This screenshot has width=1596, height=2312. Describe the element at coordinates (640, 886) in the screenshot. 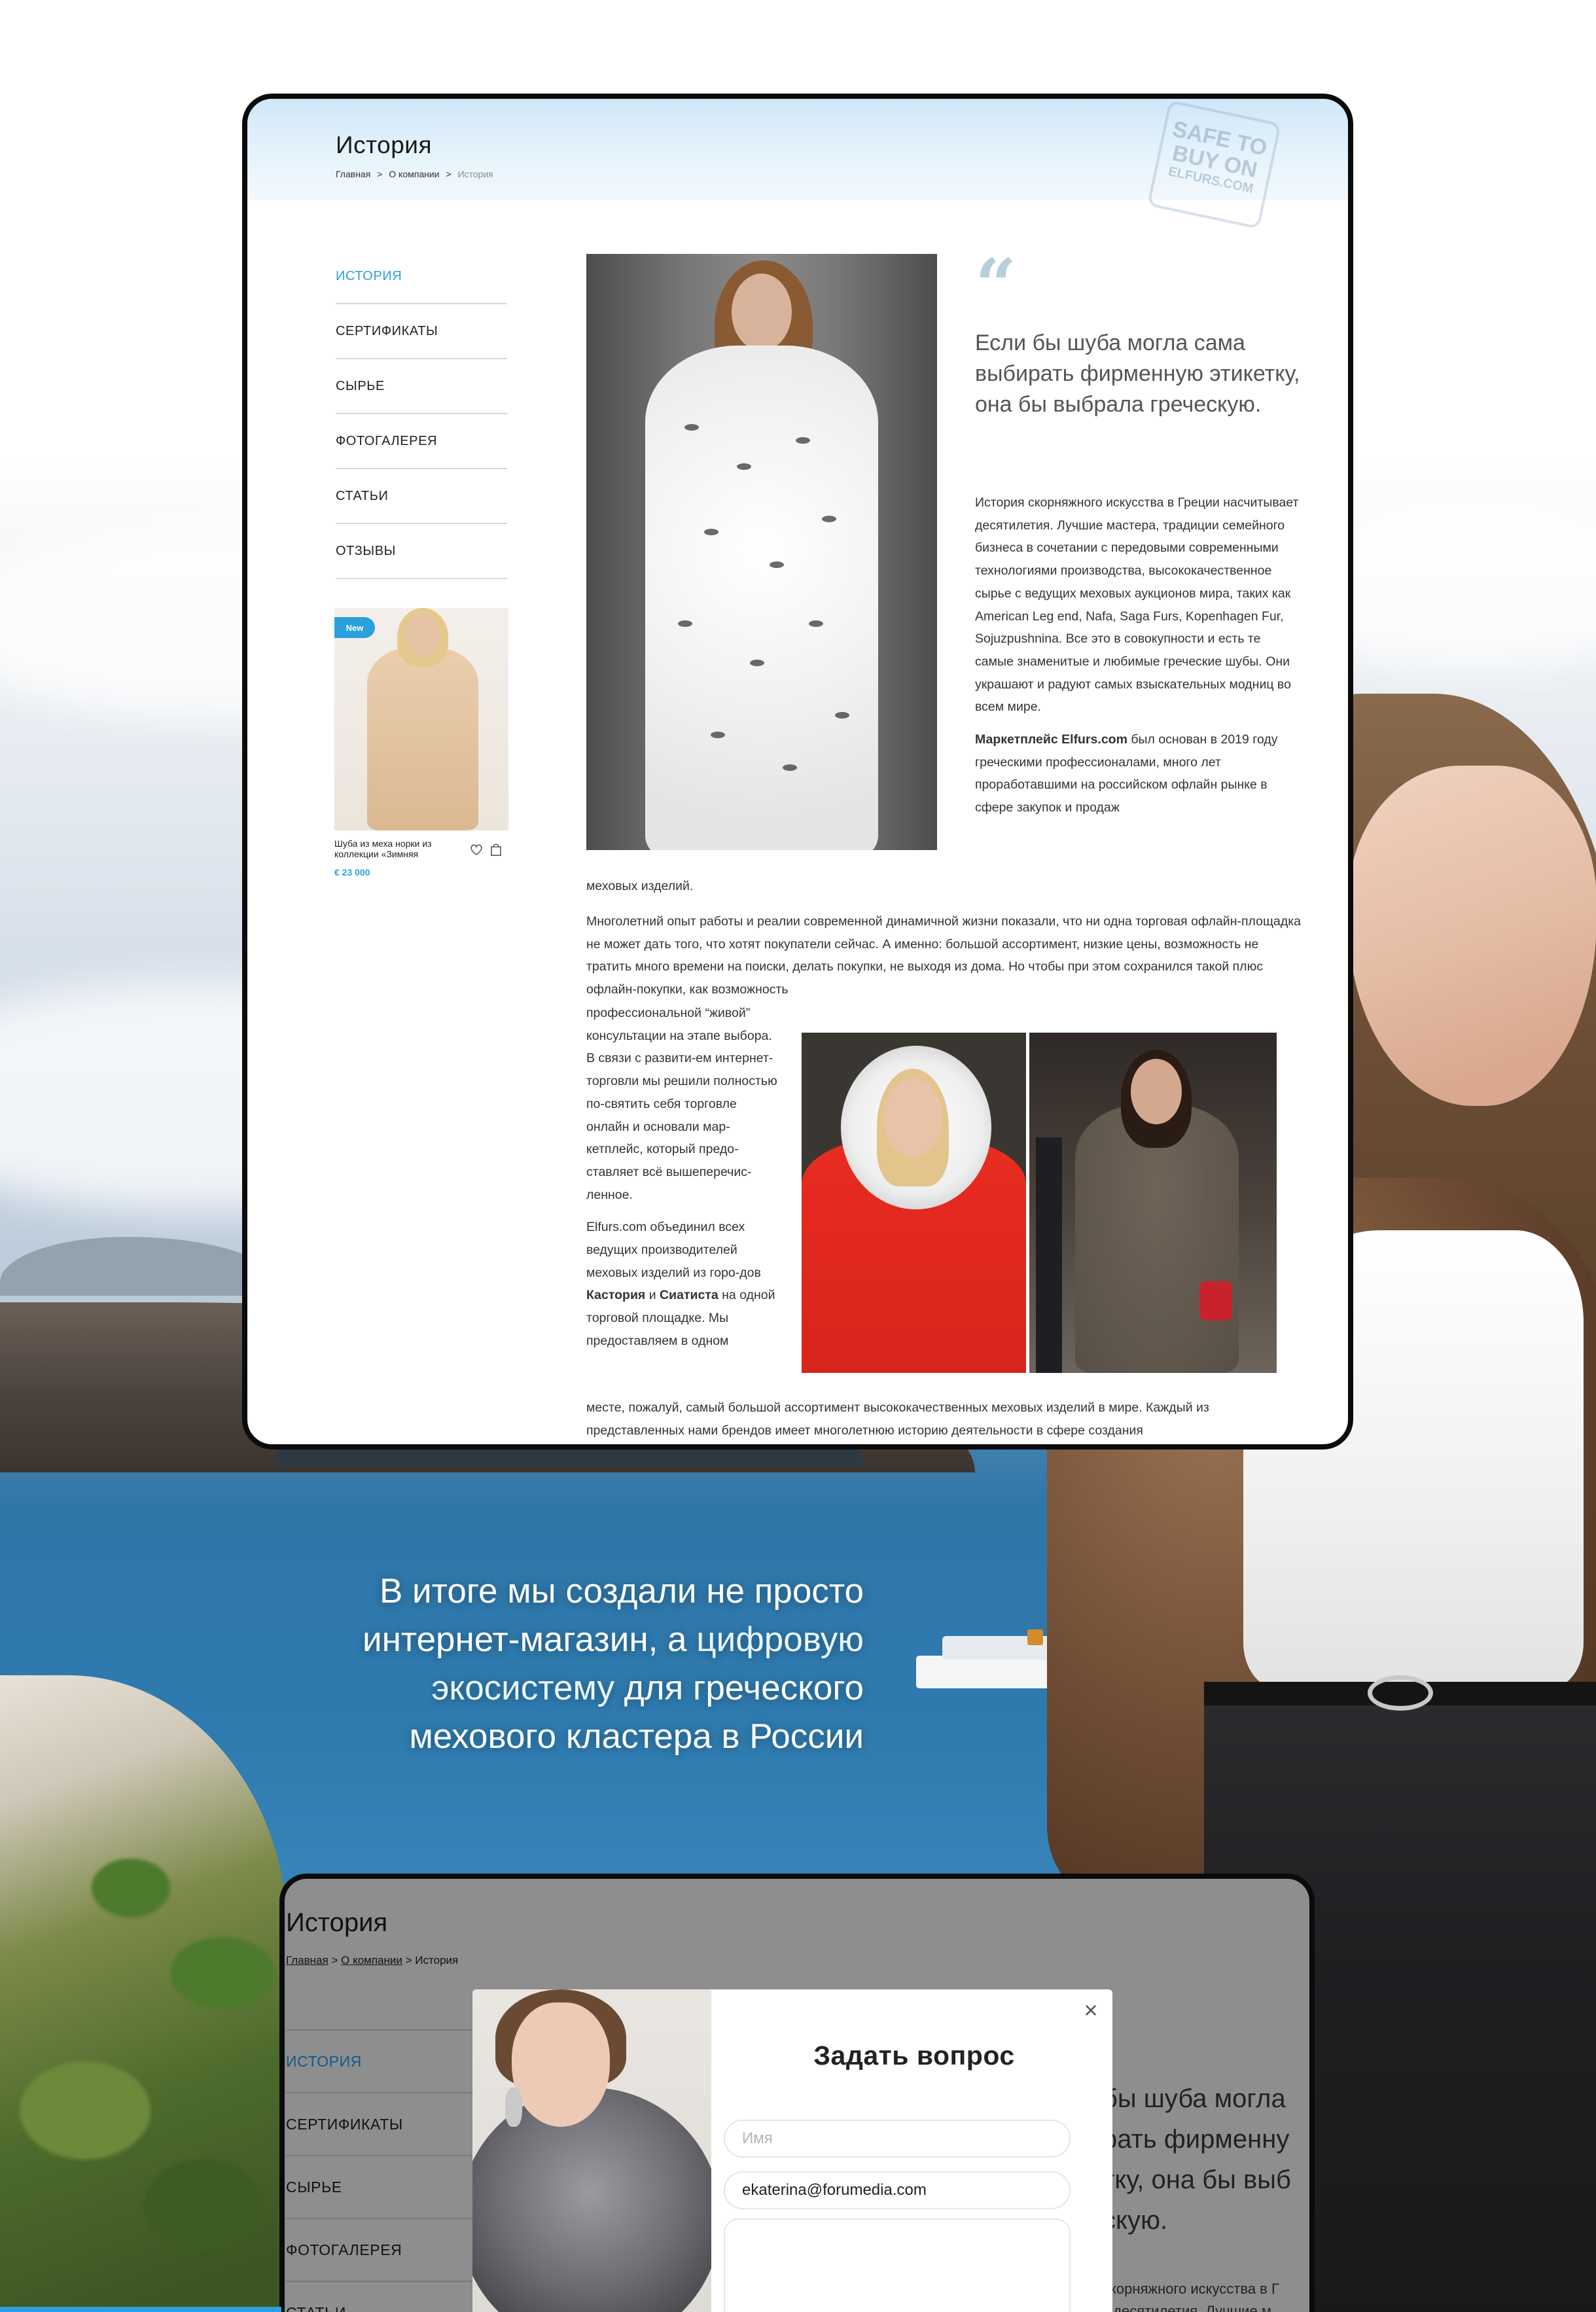

I see `paragraph: меховых изделий.` at that location.